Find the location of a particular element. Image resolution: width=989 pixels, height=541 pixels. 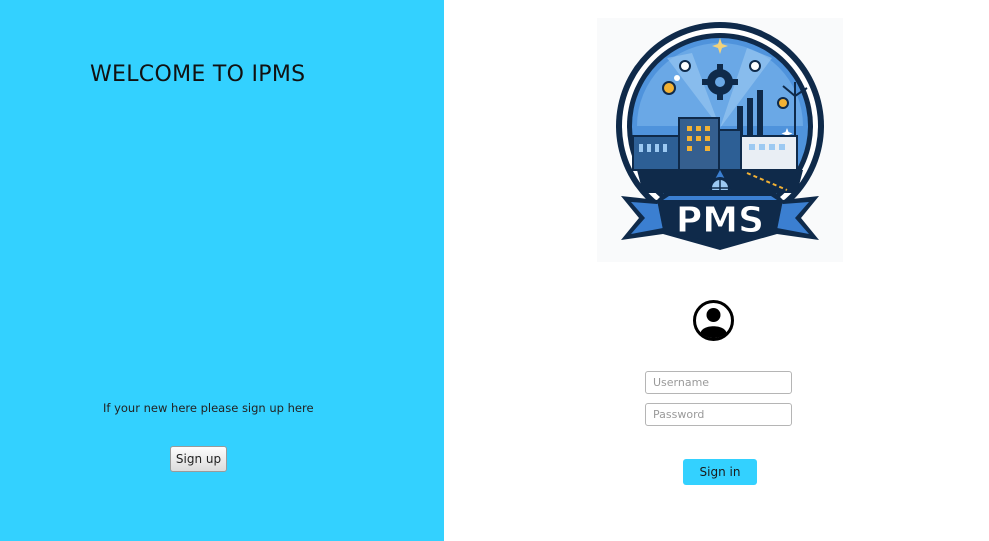

signin-button: Sign in is located at coordinates (720, 472).